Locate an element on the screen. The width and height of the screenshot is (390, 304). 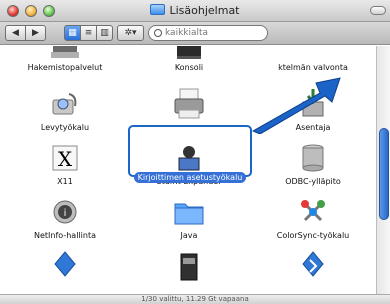
file-item: i NetInfo-hallinta is located at coordinates (65, 217).